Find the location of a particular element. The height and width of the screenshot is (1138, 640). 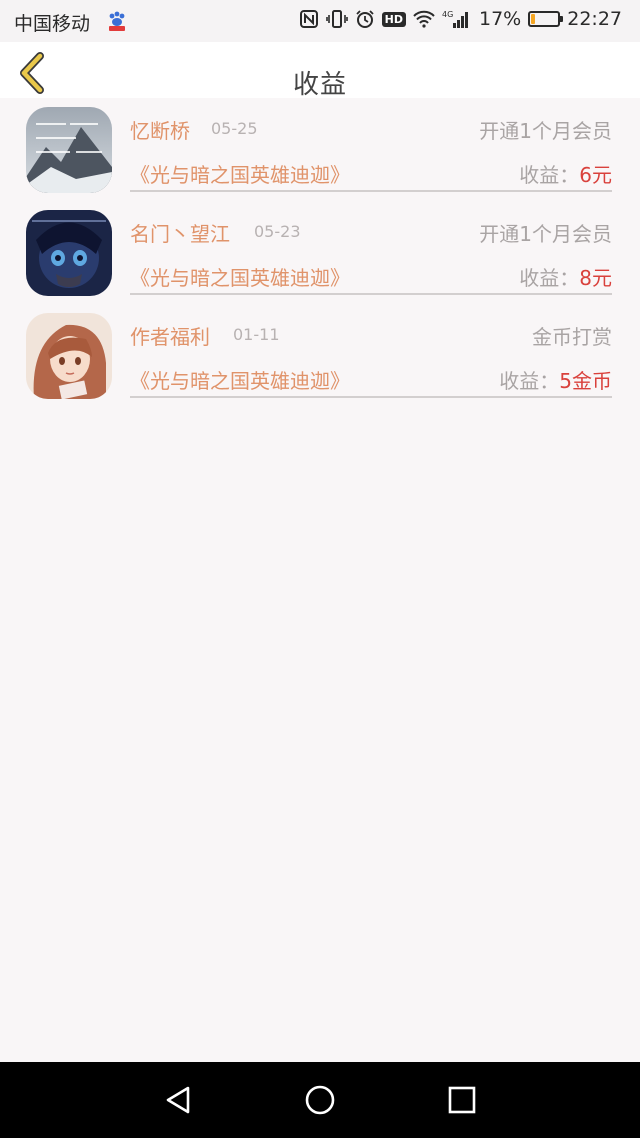

earning-value: 5金币 is located at coordinates (585, 381).